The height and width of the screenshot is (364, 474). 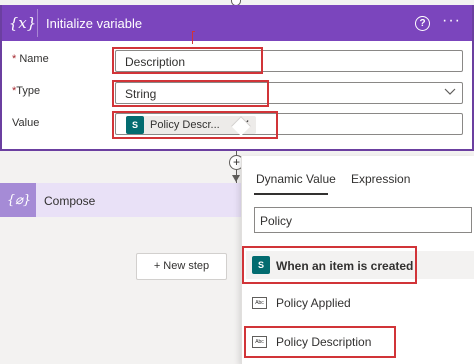 I want to click on value-label: Value, so click(x=26, y=123).